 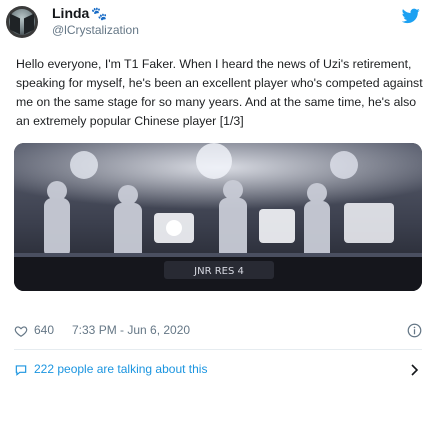 What do you see at coordinates (218, 349) in the screenshot?
I see `divider` at bounding box center [218, 349].